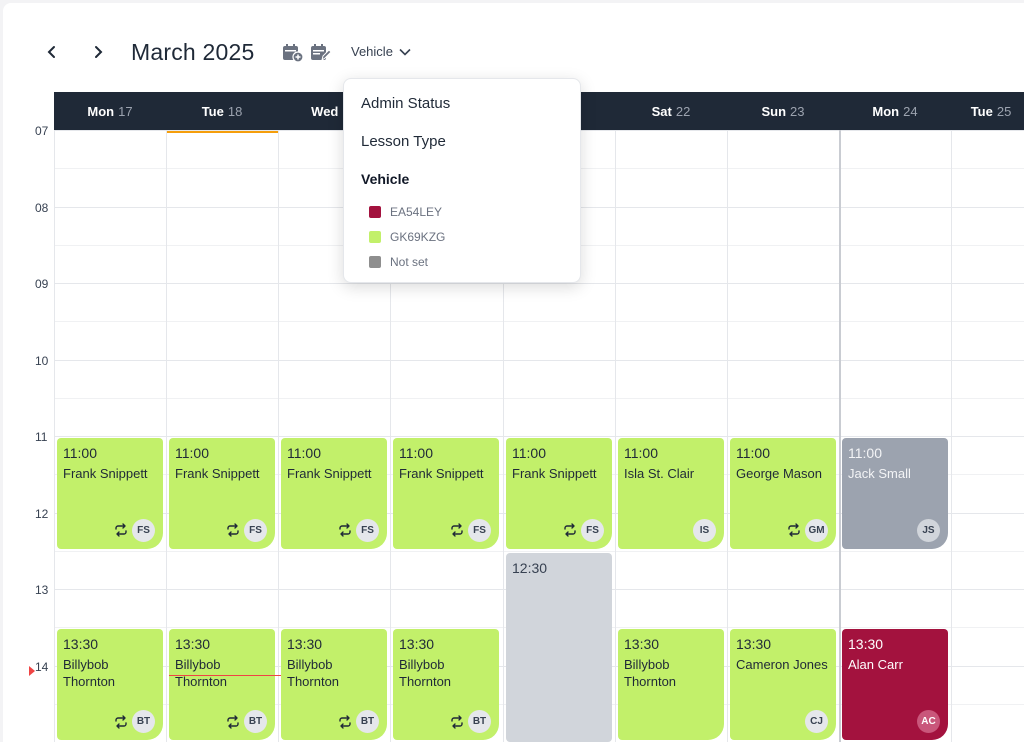 The width and height of the screenshot is (1024, 742). What do you see at coordinates (321, 53) in the screenshot?
I see `edit-calendar-button` at bounding box center [321, 53].